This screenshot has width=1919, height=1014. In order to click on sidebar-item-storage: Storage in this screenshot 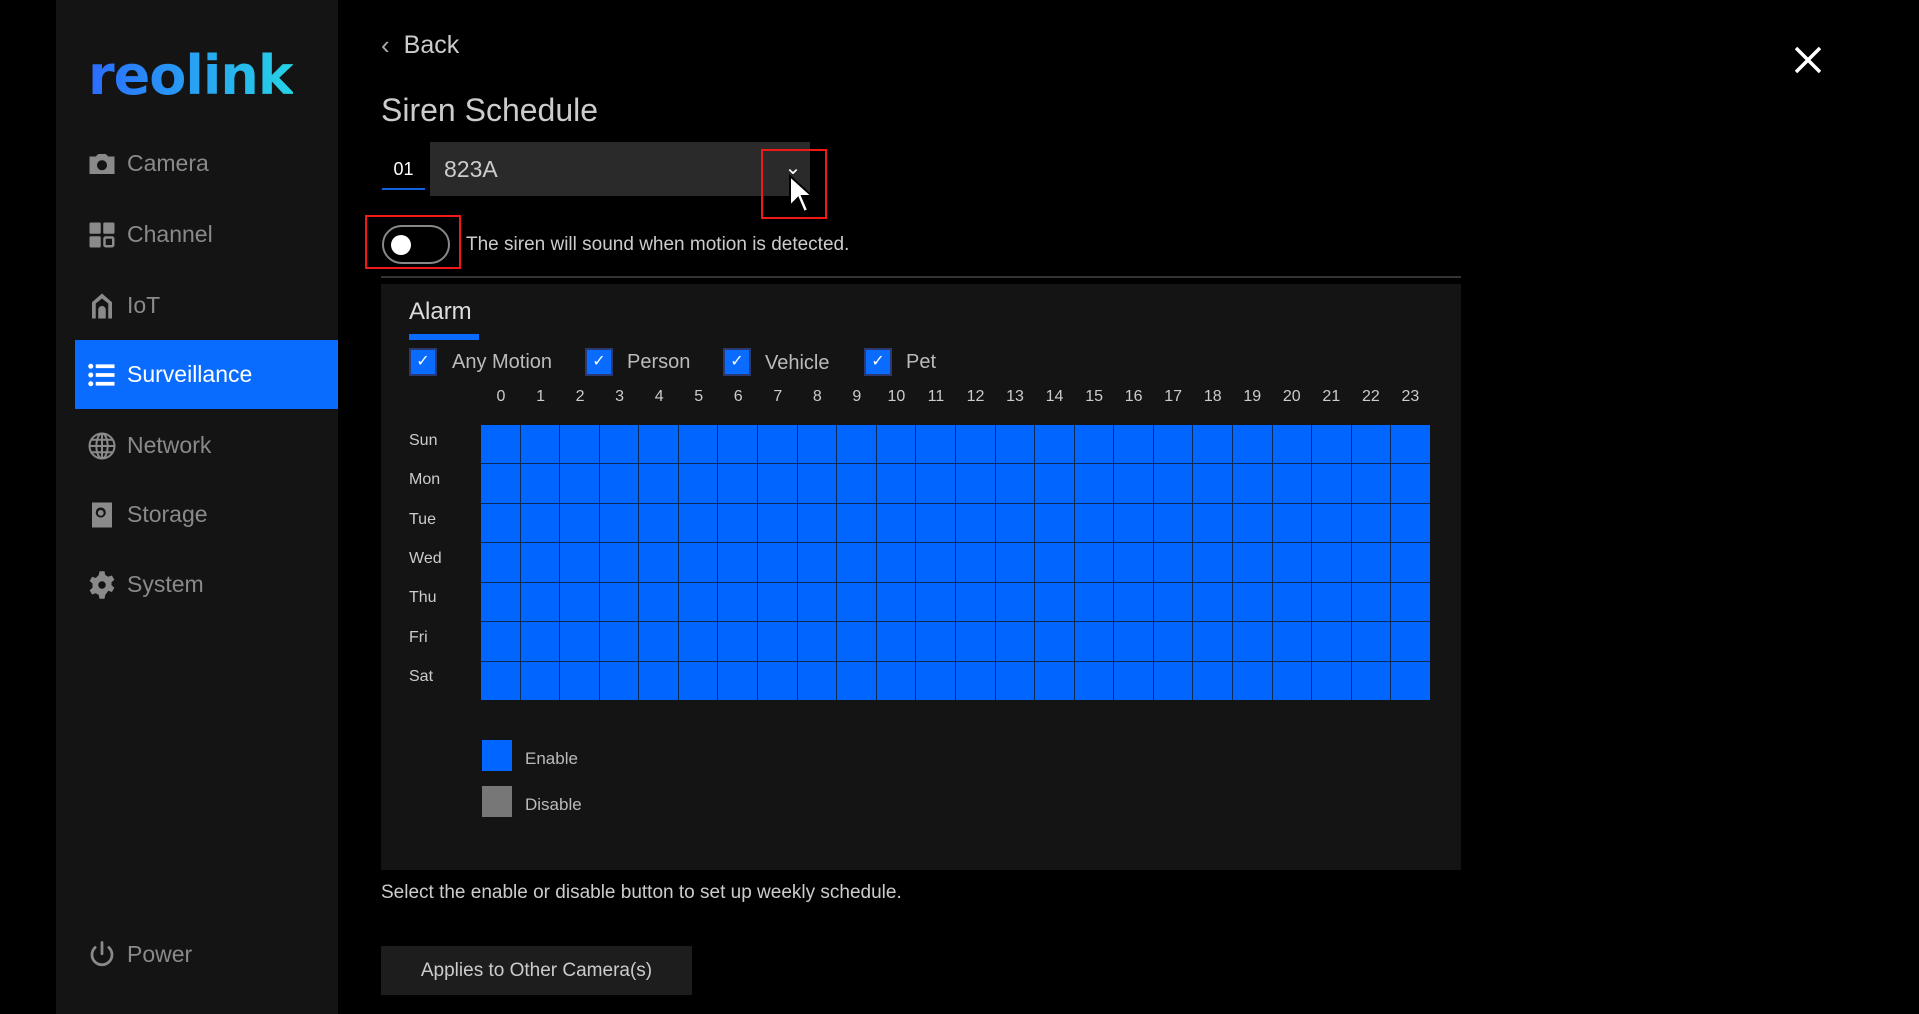, I will do `click(206, 514)`.